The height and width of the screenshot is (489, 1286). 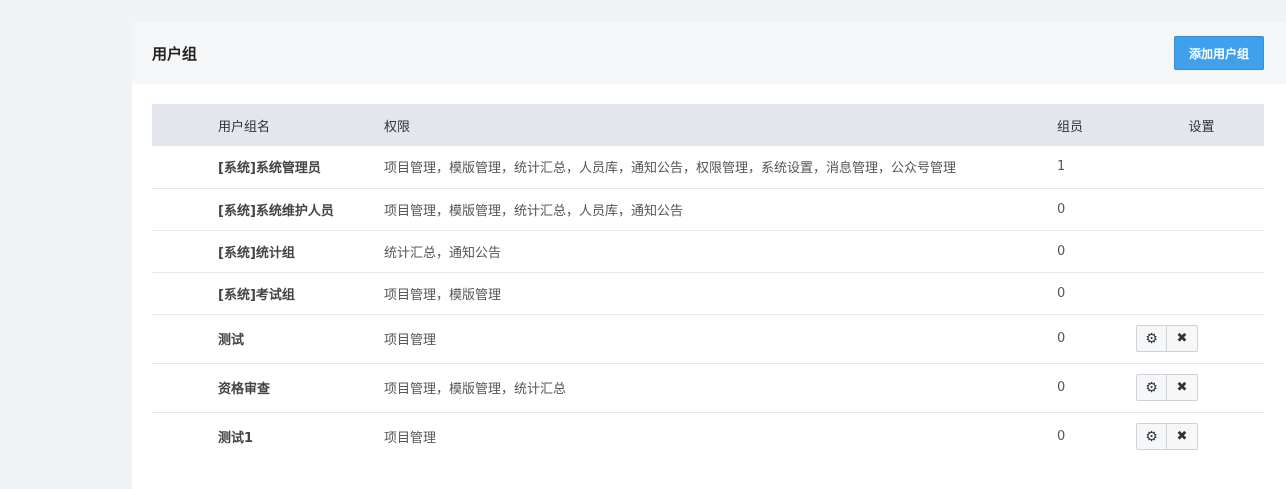 I want to click on group-name: 测试1, so click(x=236, y=439).